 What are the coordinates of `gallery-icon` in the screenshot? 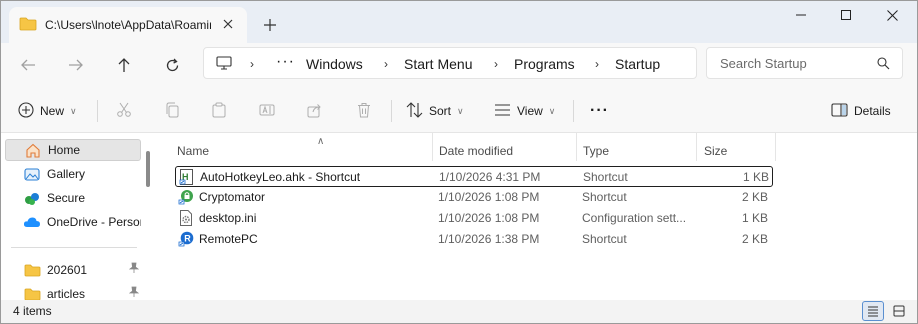 It's located at (32, 174).